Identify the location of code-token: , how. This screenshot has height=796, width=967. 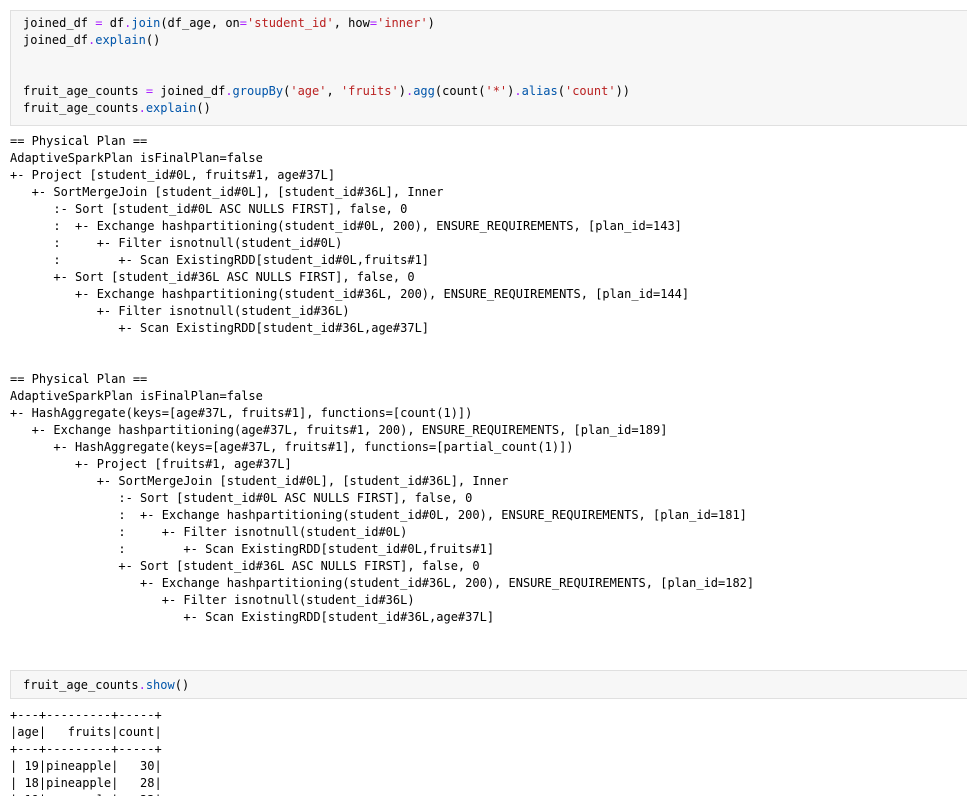
(351, 23).